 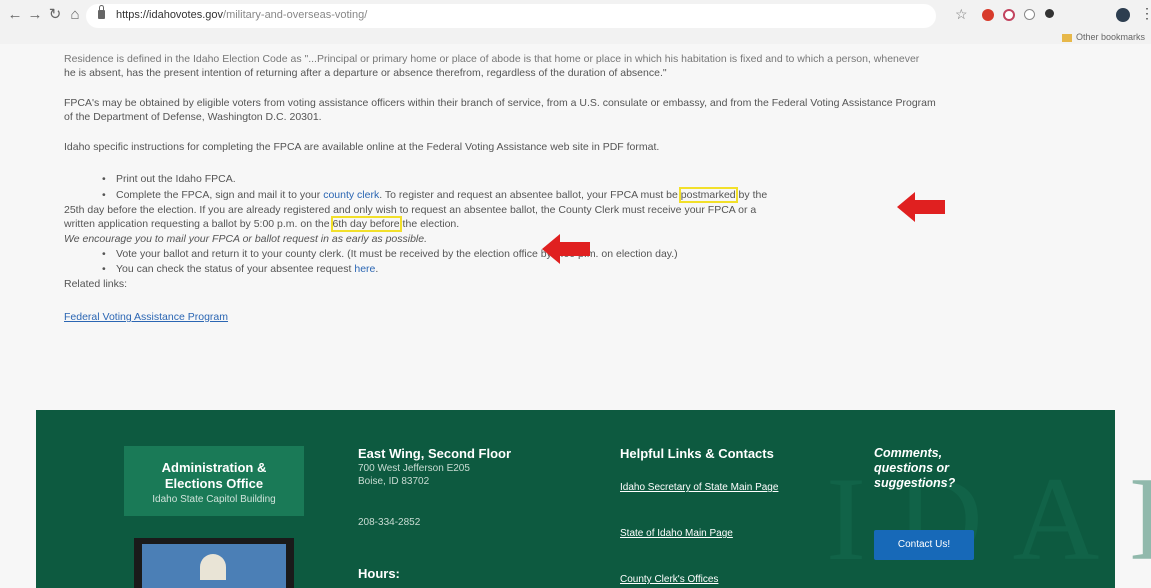 What do you see at coordinates (699, 487) in the screenshot?
I see `sos-main-page-link: Idaho Secretary of State Main Page` at bounding box center [699, 487].